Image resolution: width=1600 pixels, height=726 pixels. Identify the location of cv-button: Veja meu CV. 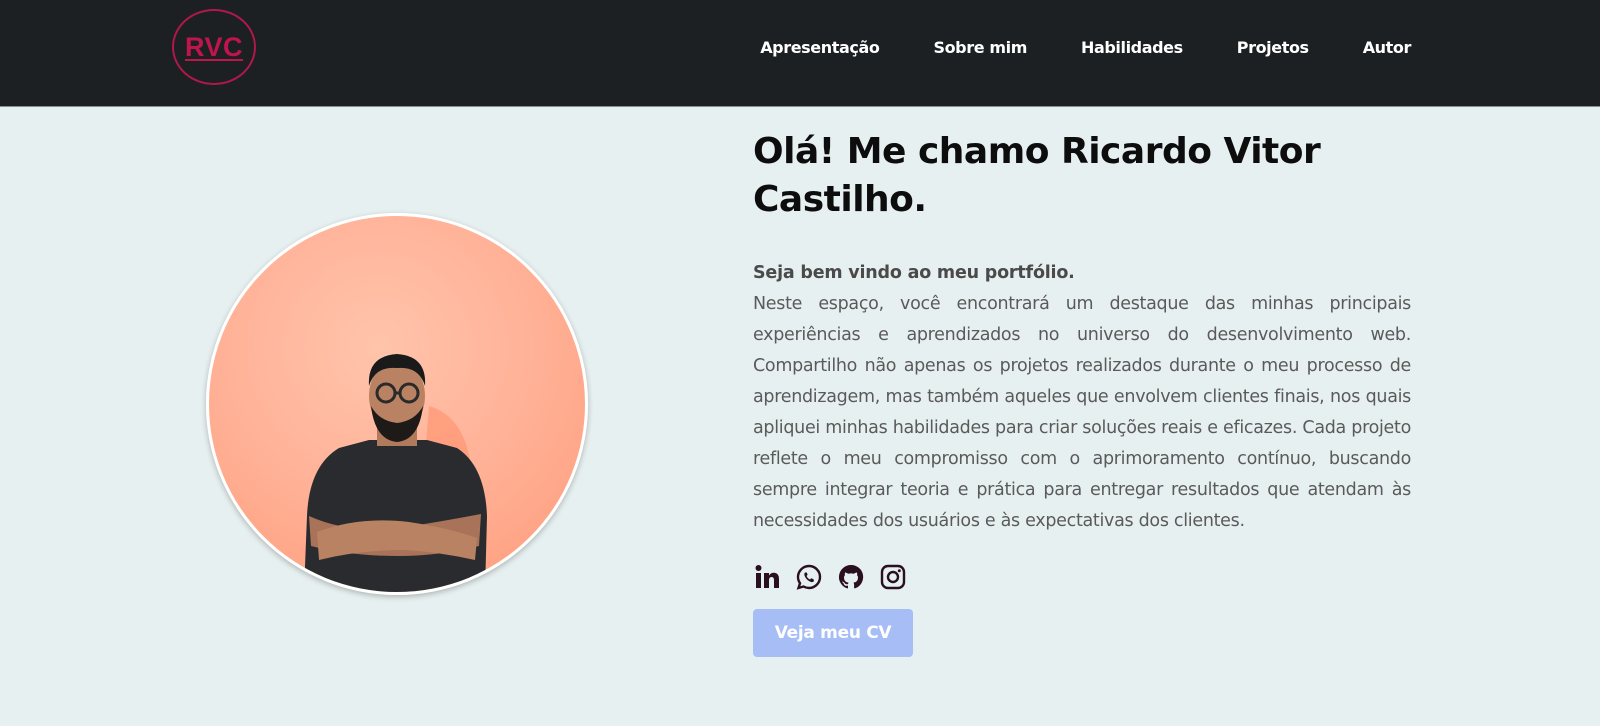
(833, 633).